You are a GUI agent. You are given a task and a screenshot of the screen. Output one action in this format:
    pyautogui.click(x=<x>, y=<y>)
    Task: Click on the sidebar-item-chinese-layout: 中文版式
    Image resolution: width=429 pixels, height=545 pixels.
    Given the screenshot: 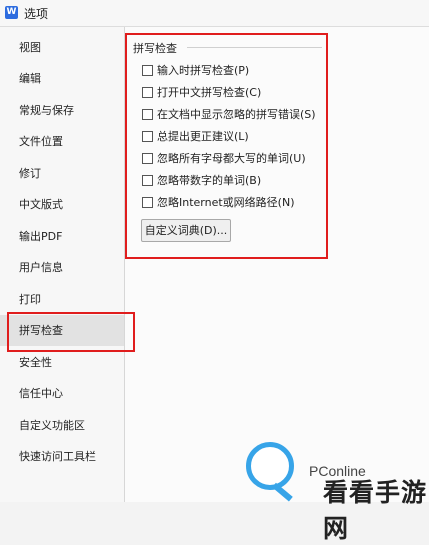 What is the action you would take?
    pyautogui.click(x=62, y=204)
    